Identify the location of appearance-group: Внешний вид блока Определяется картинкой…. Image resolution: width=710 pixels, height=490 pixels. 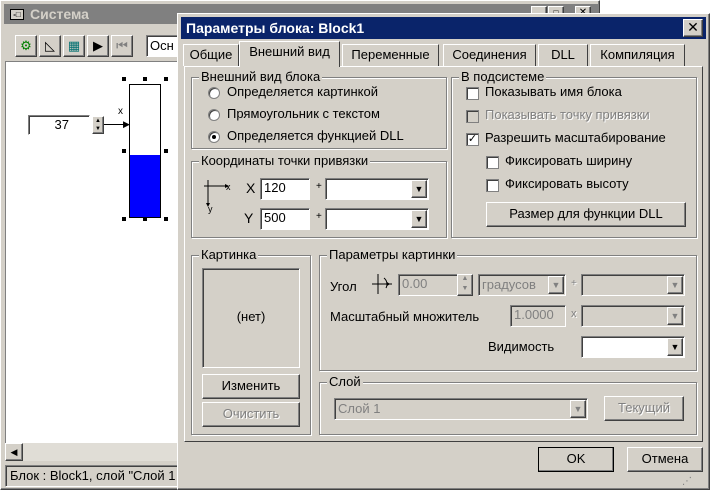
(319, 109).